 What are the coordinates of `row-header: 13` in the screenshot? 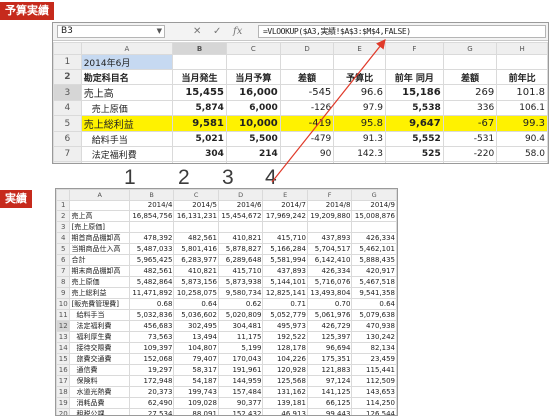 It's located at (63, 337).